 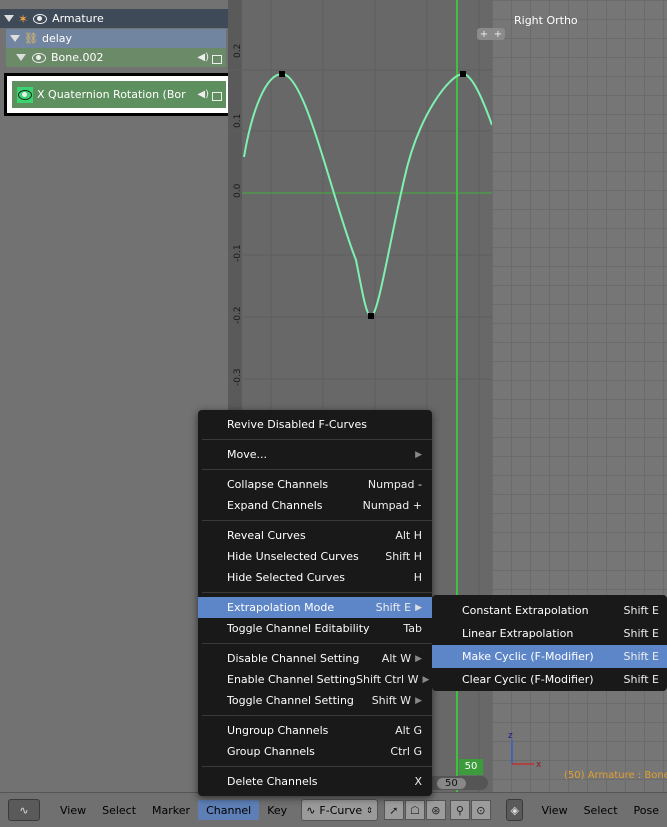 I want to click on channel-armature: ✶ Armature, so click(x=114, y=18).